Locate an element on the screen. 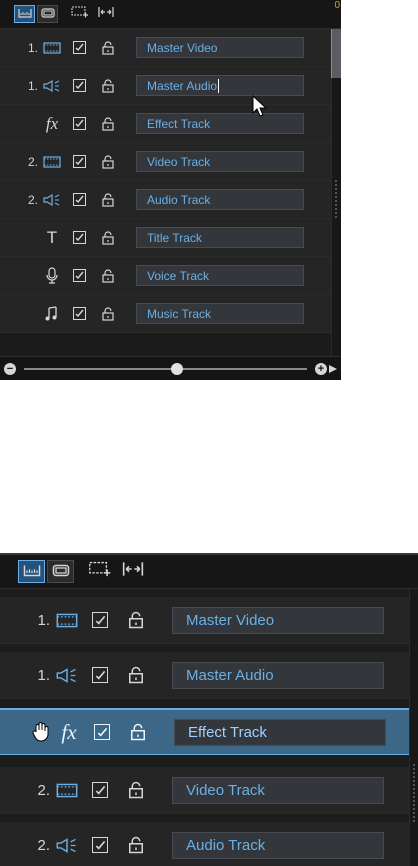 This screenshot has height=866, width=418. track-name-text: Master Audio is located at coordinates (182, 85).